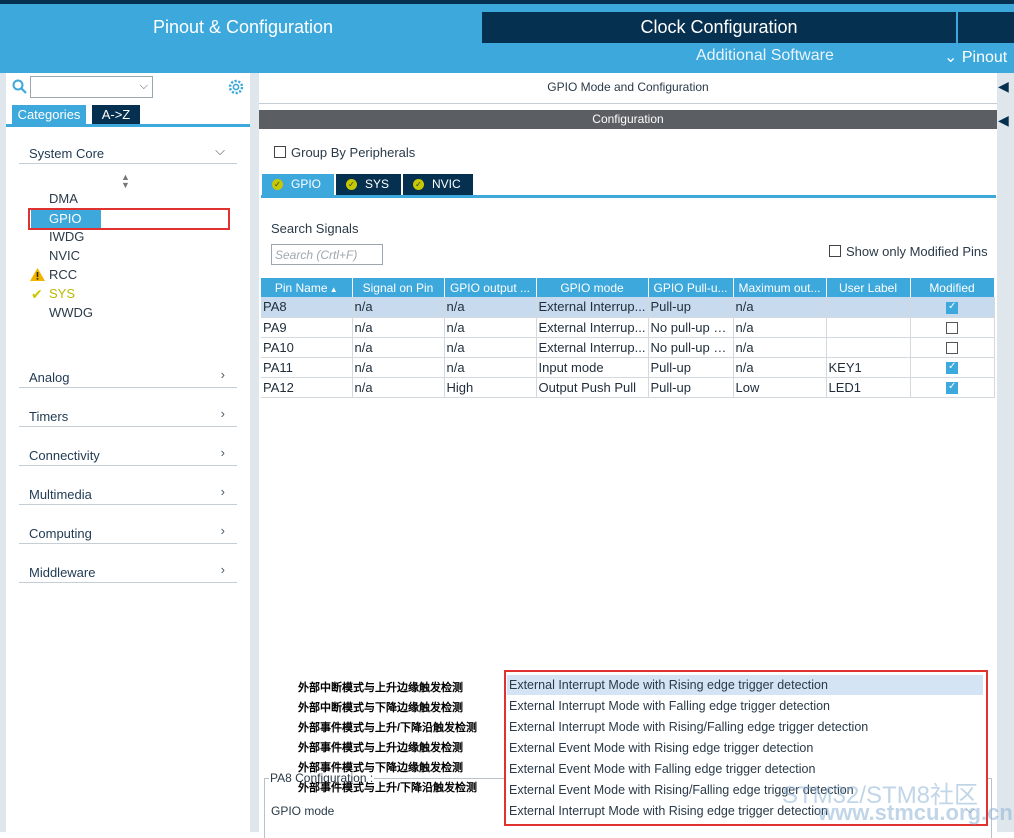 Image resolution: width=1014 pixels, height=838 pixels. I want to click on column-header-user-label: User Label, so click(868, 287).